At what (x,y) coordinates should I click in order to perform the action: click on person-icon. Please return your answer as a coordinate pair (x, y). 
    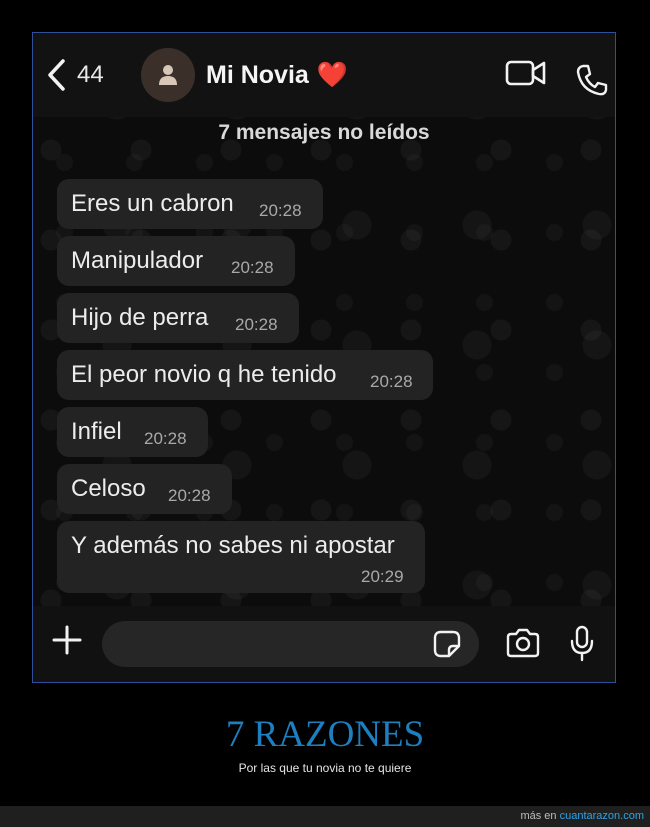
    Looking at the image, I should click on (168, 75).